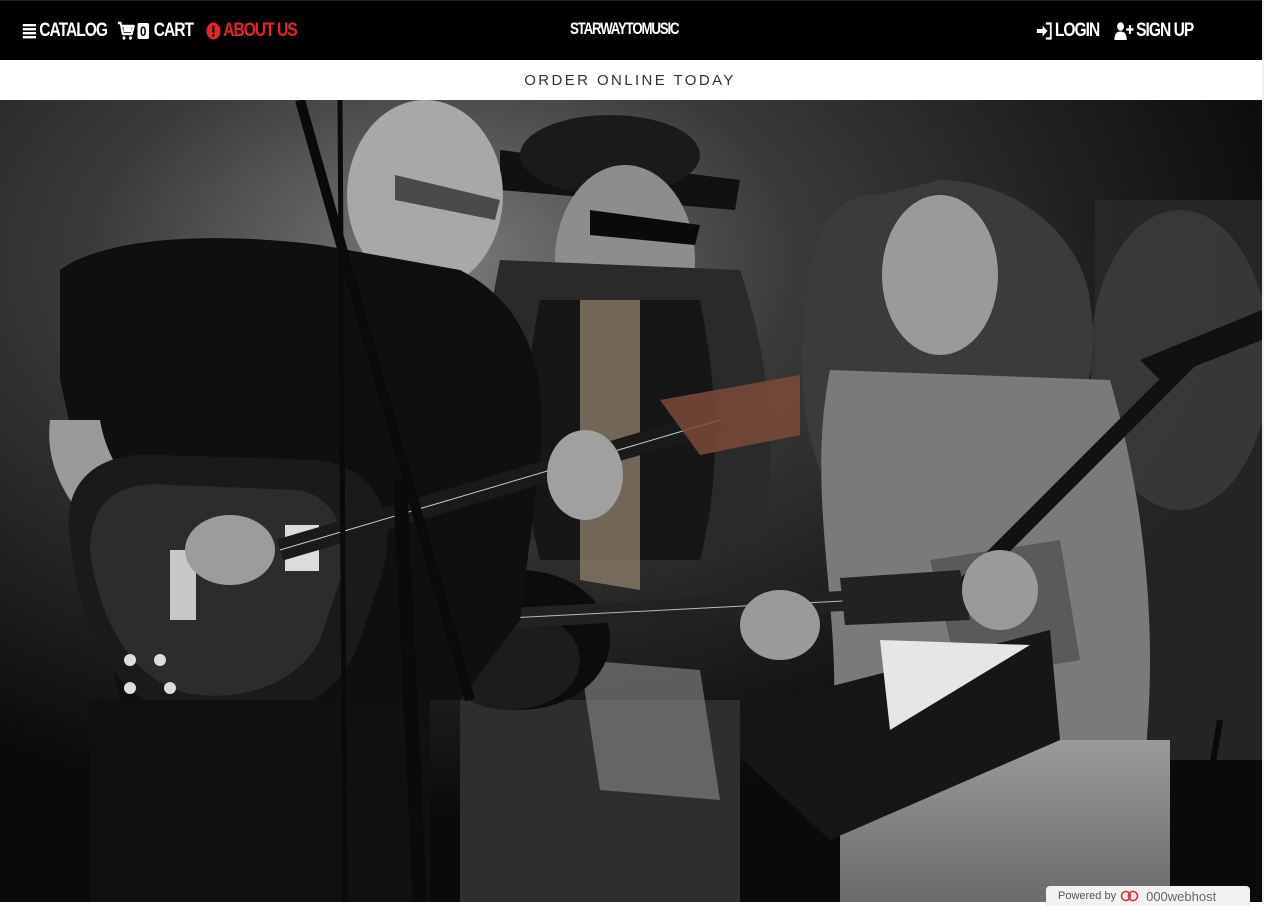 This screenshot has height=906, width=1264. I want to click on promo-banner: ORDER ONLINE TODAY, so click(632, 80).